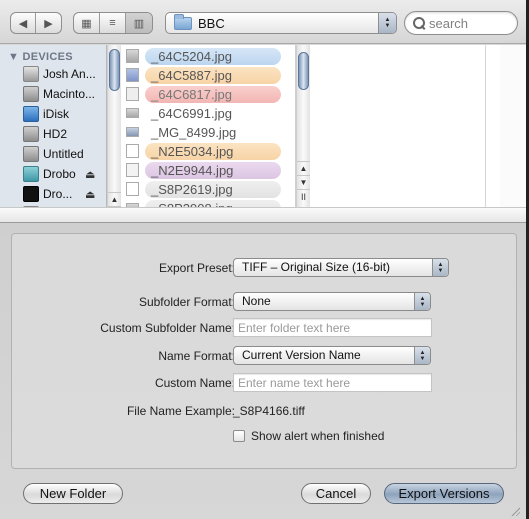 The height and width of the screenshot is (519, 529). I want to click on search-icon, so click(419, 23).